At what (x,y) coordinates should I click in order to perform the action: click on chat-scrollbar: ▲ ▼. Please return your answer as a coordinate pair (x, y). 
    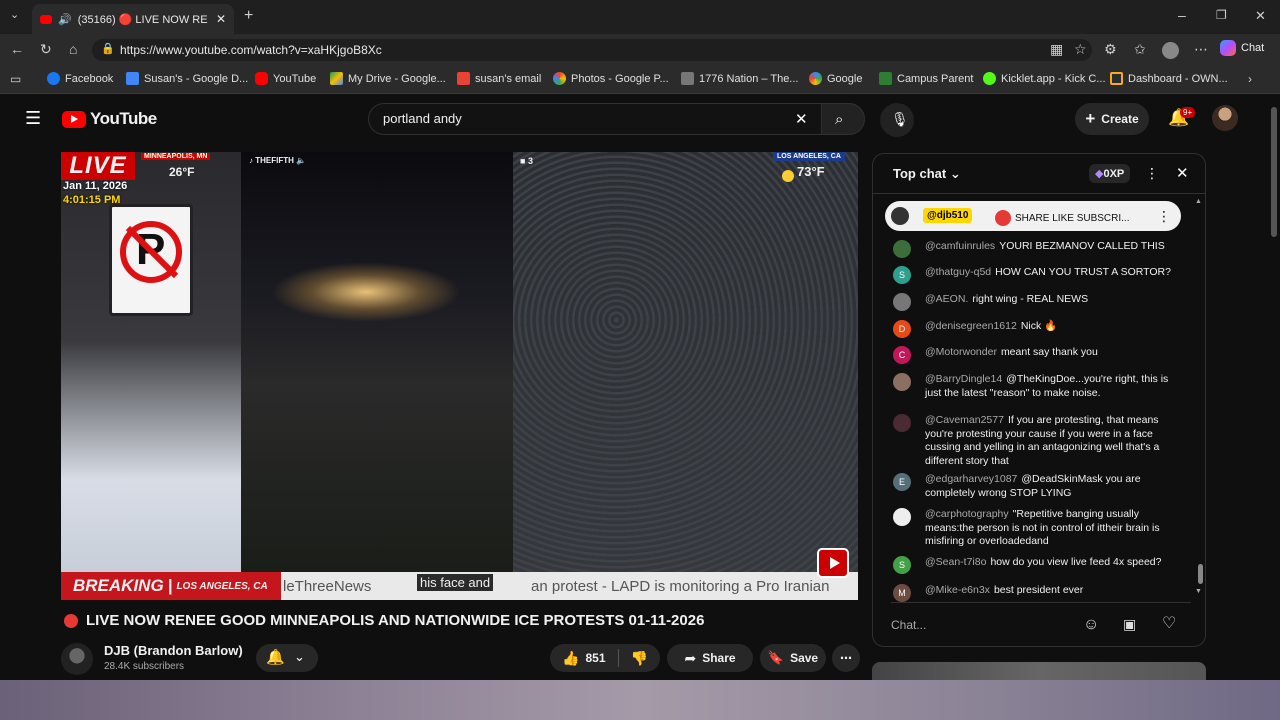
    Looking at the image, I should click on (1199, 398).